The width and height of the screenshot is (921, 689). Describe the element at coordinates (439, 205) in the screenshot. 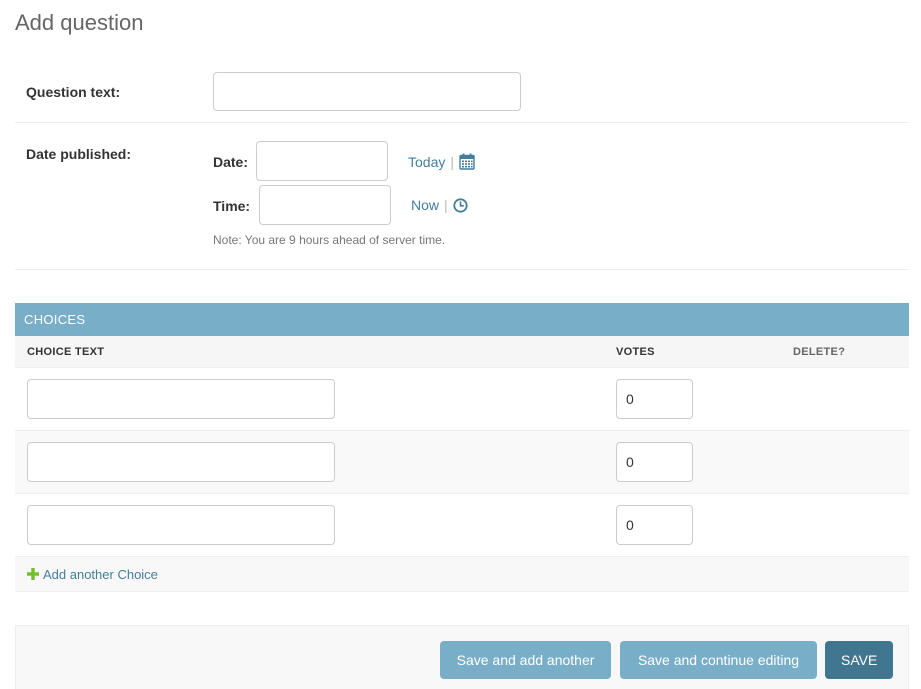

I see `now-shortcut: Now |` at that location.